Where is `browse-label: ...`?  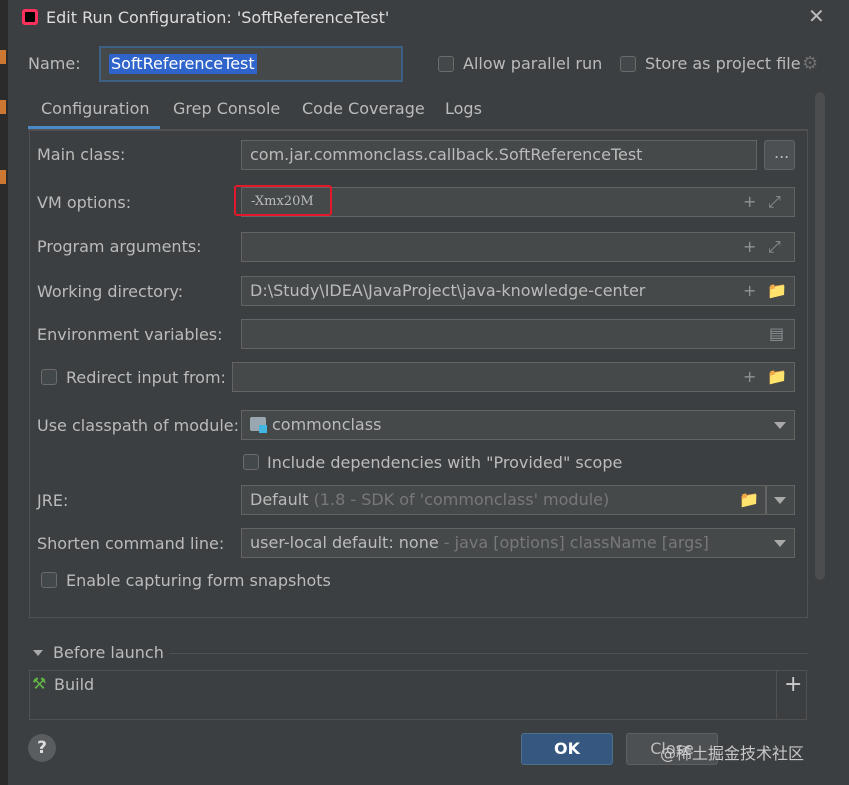
browse-label: ... is located at coordinates (782, 152).